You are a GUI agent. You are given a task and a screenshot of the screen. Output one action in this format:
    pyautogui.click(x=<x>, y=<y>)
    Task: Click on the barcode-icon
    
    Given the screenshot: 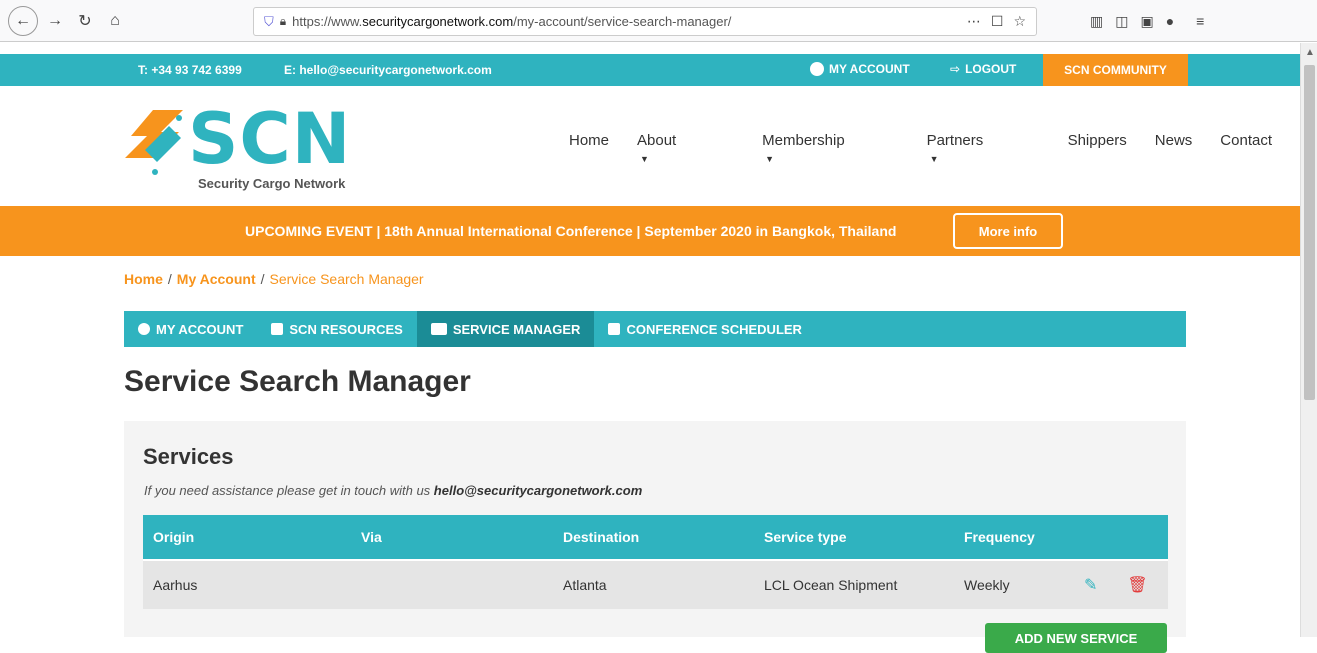 What is the action you would take?
    pyautogui.click(x=438, y=329)
    